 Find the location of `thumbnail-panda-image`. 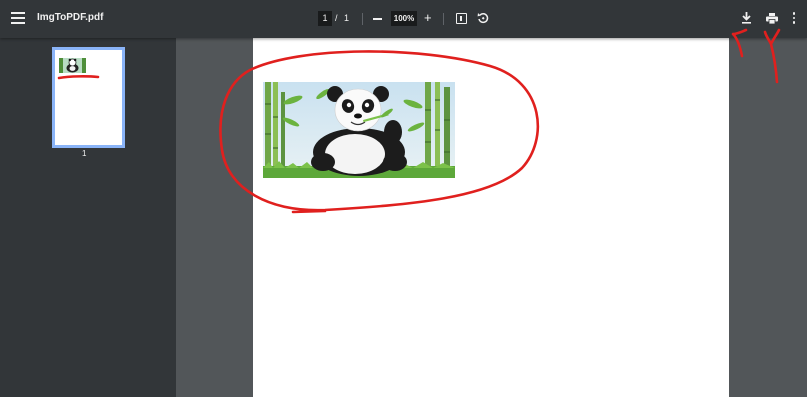

thumbnail-panda-image is located at coordinates (72, 65).